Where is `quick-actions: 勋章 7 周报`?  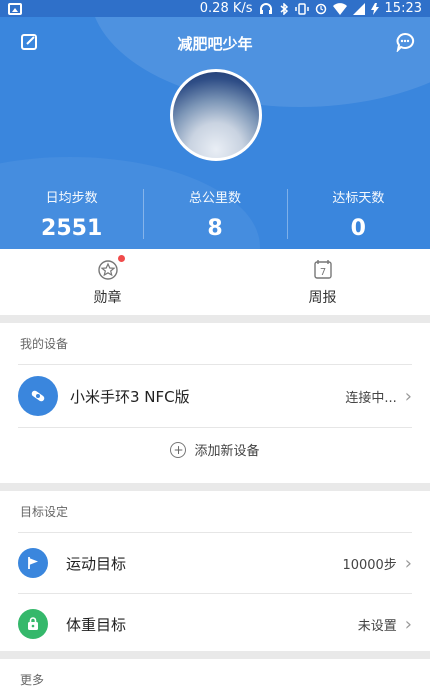 quick-actions: 勋章 7 周报 is located at coordinates (215, 282).